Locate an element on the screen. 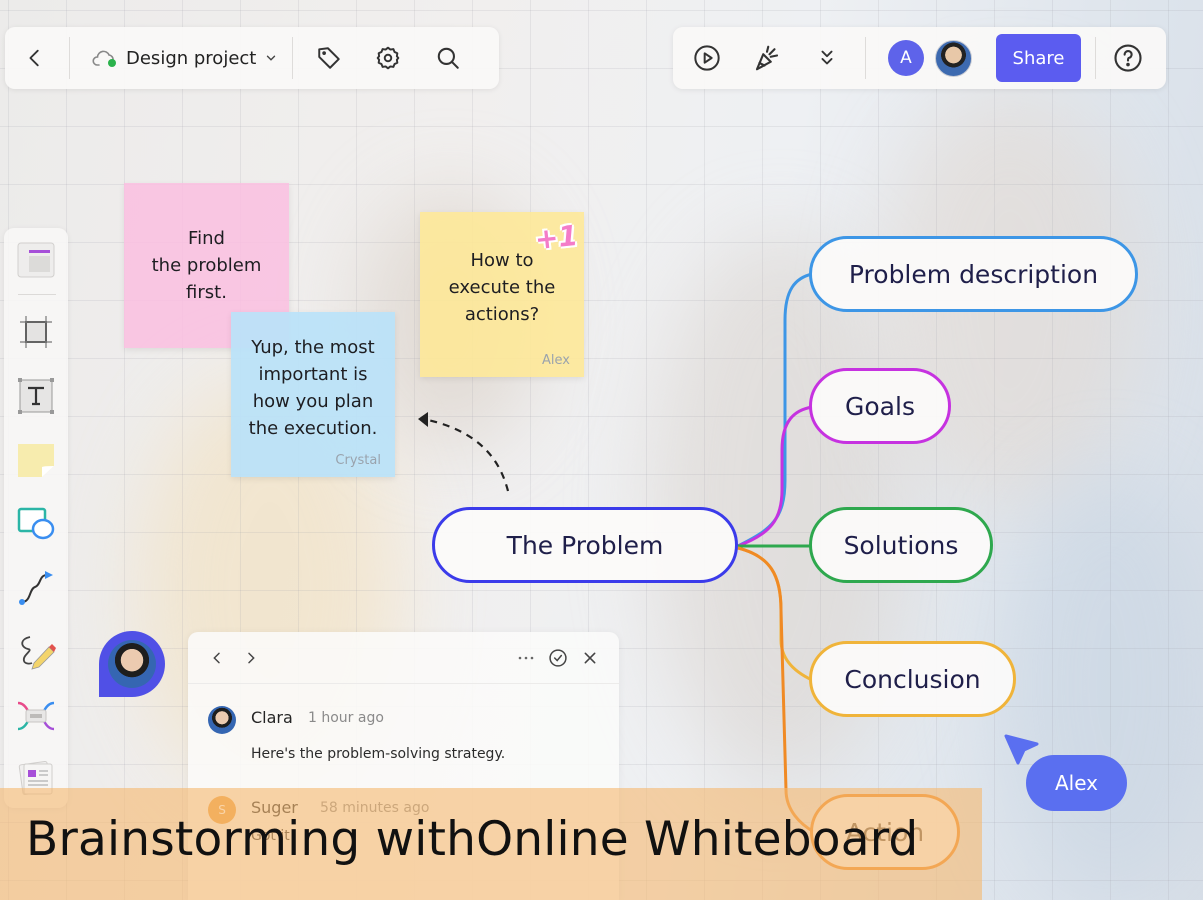 This screenshot has height=900, width=1203. comment-avatar is located at coordinates (222, 720).